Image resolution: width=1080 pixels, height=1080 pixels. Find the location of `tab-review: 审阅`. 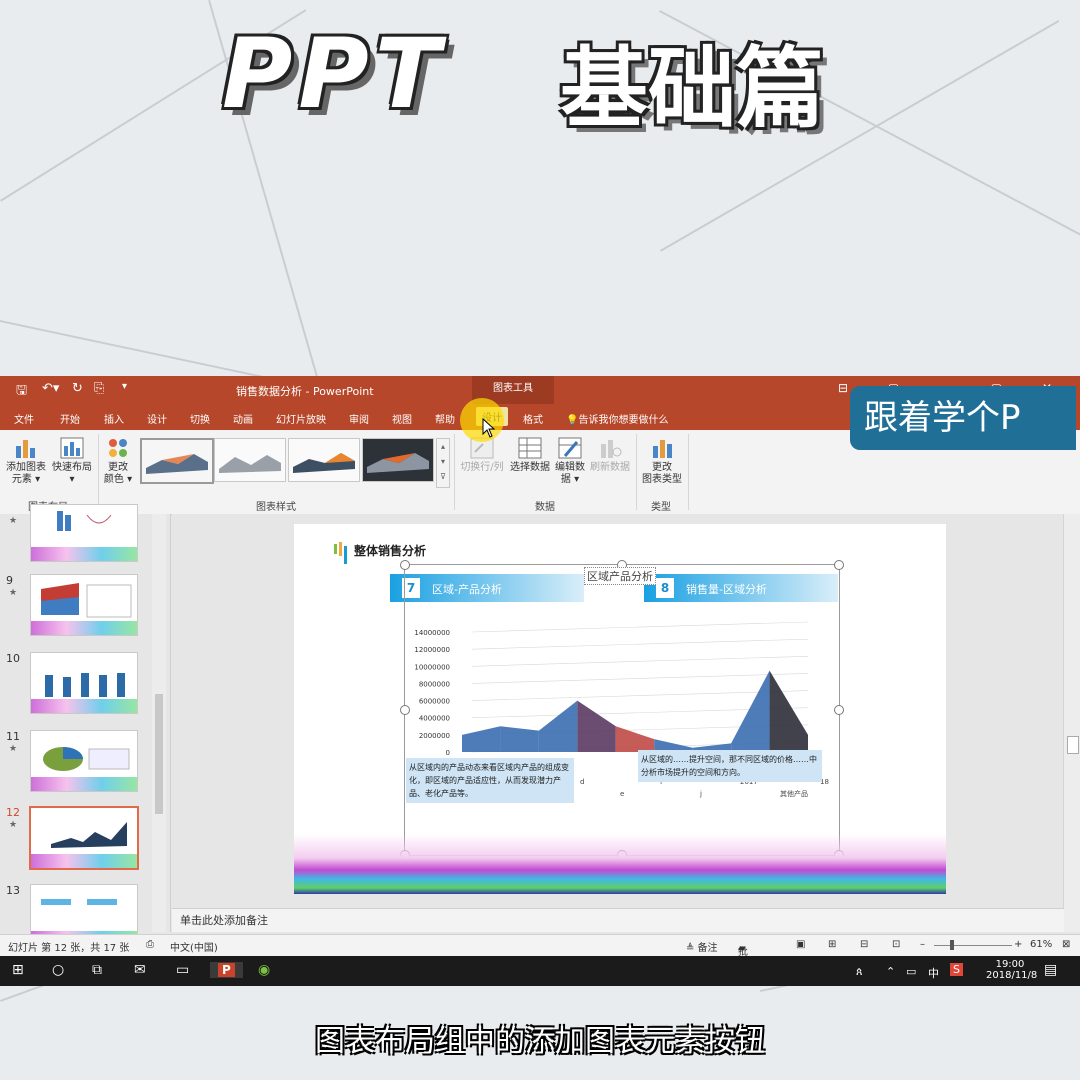

tab-review: 审阅 is located at coordinates (359, 418).